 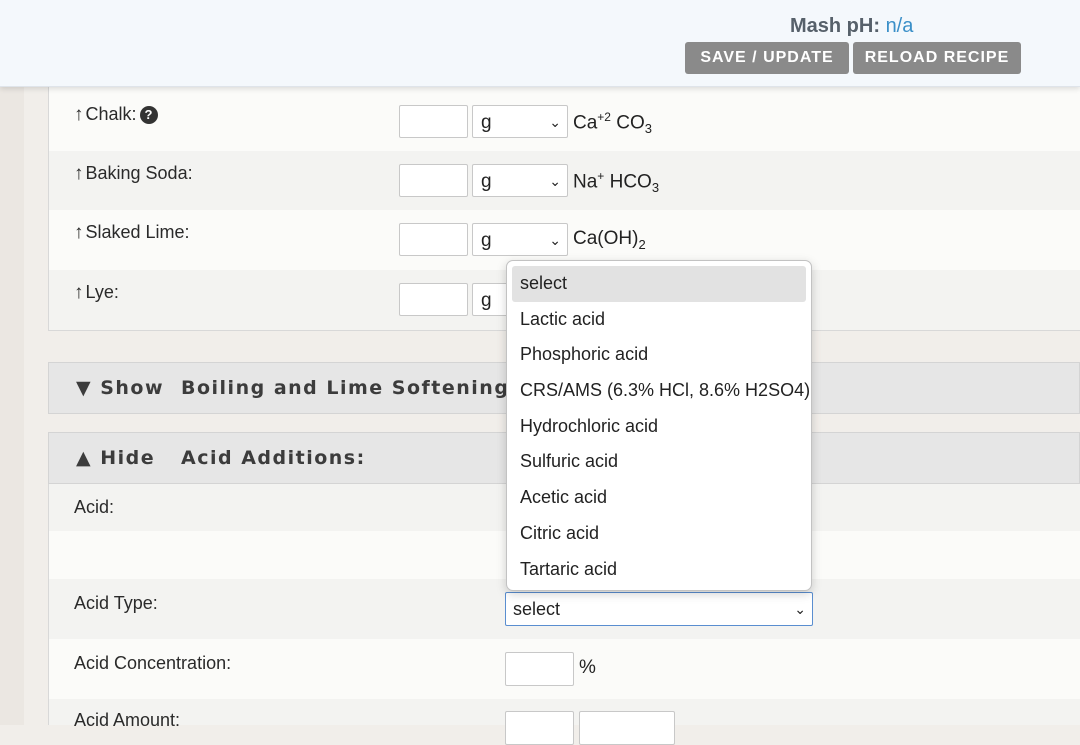 I want to click on dropdown-option: Hydrochloric acid, so click(x=659, y=427).